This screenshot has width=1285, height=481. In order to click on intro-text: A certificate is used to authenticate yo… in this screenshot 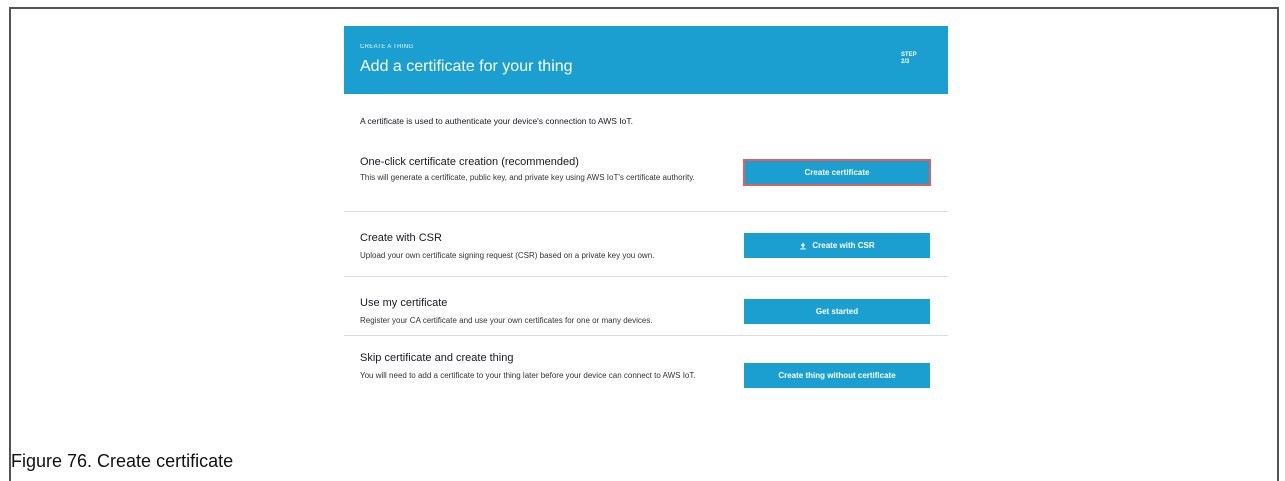, I will do `click(496, 121)`.